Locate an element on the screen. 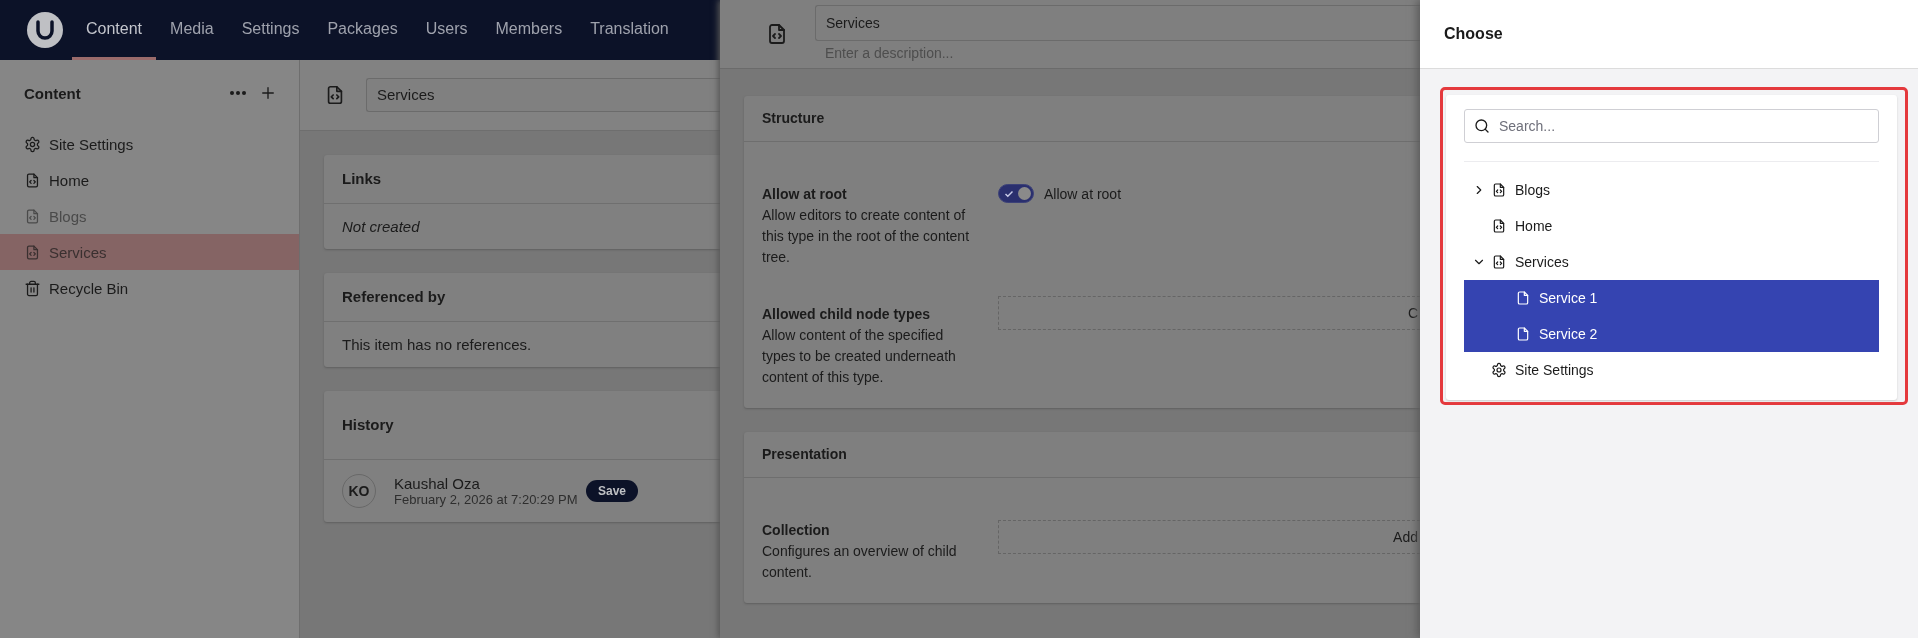 This screenshot has height=638, width=1918. nav-tab: Translation is located at coordinates (629, 30).